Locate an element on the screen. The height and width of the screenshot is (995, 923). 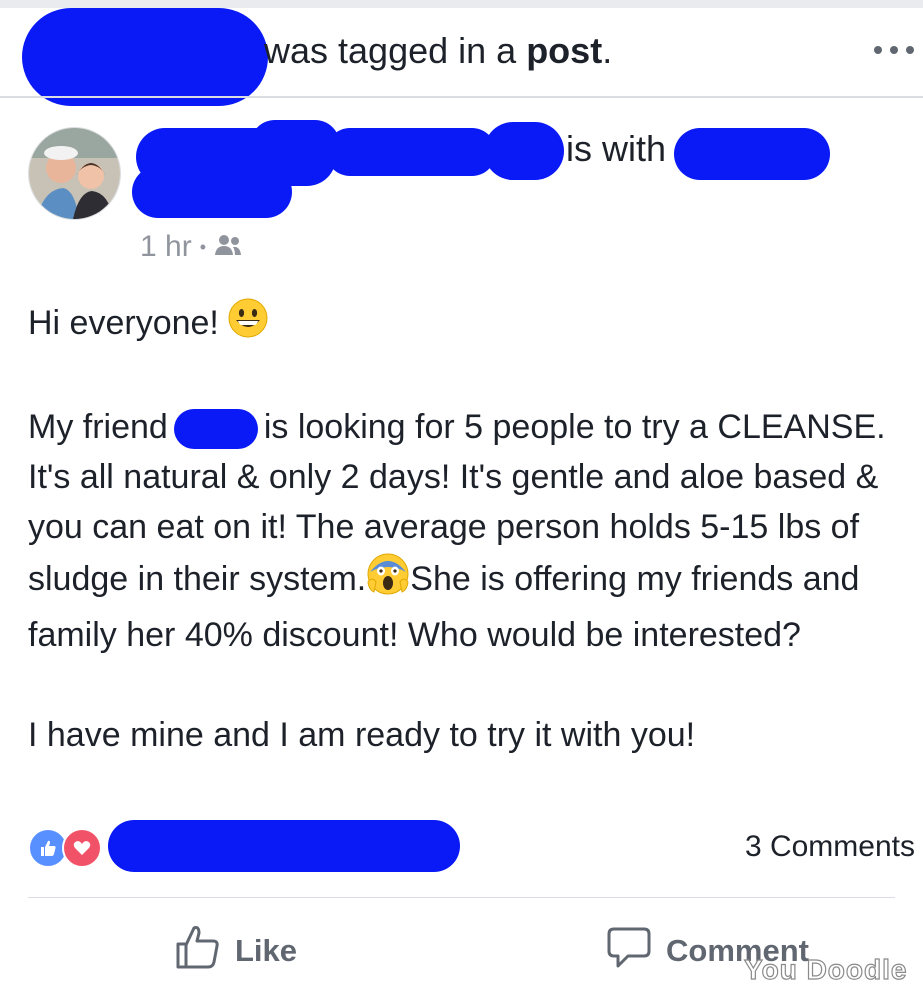
watermark: You Doodle is located at coordinates (825, 969).